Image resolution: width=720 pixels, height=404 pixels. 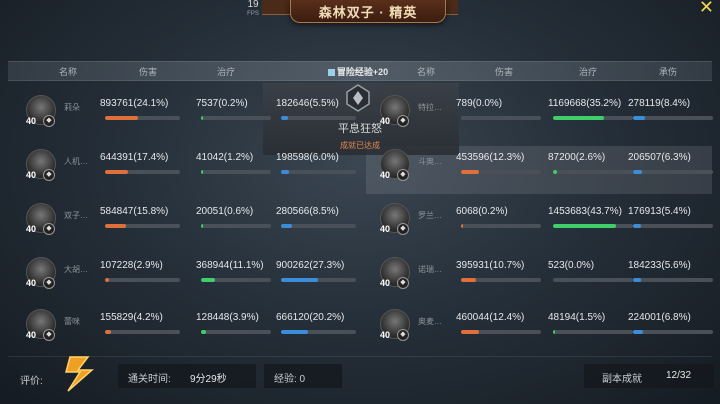 What do you see at coordinates (331, 73) in the screenshot?
I see `xp-icon` at bounding box center [331, 73].